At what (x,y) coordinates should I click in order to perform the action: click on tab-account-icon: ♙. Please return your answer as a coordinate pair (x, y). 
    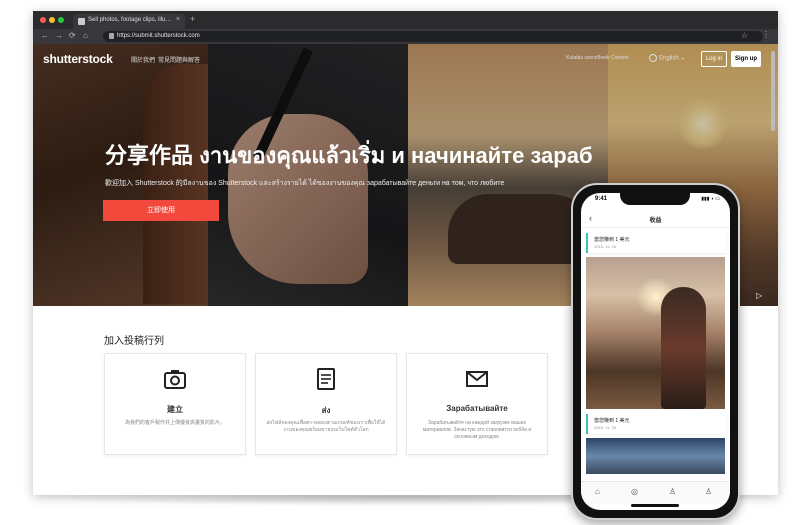
    Looking at the image, I should click on (708, 491).